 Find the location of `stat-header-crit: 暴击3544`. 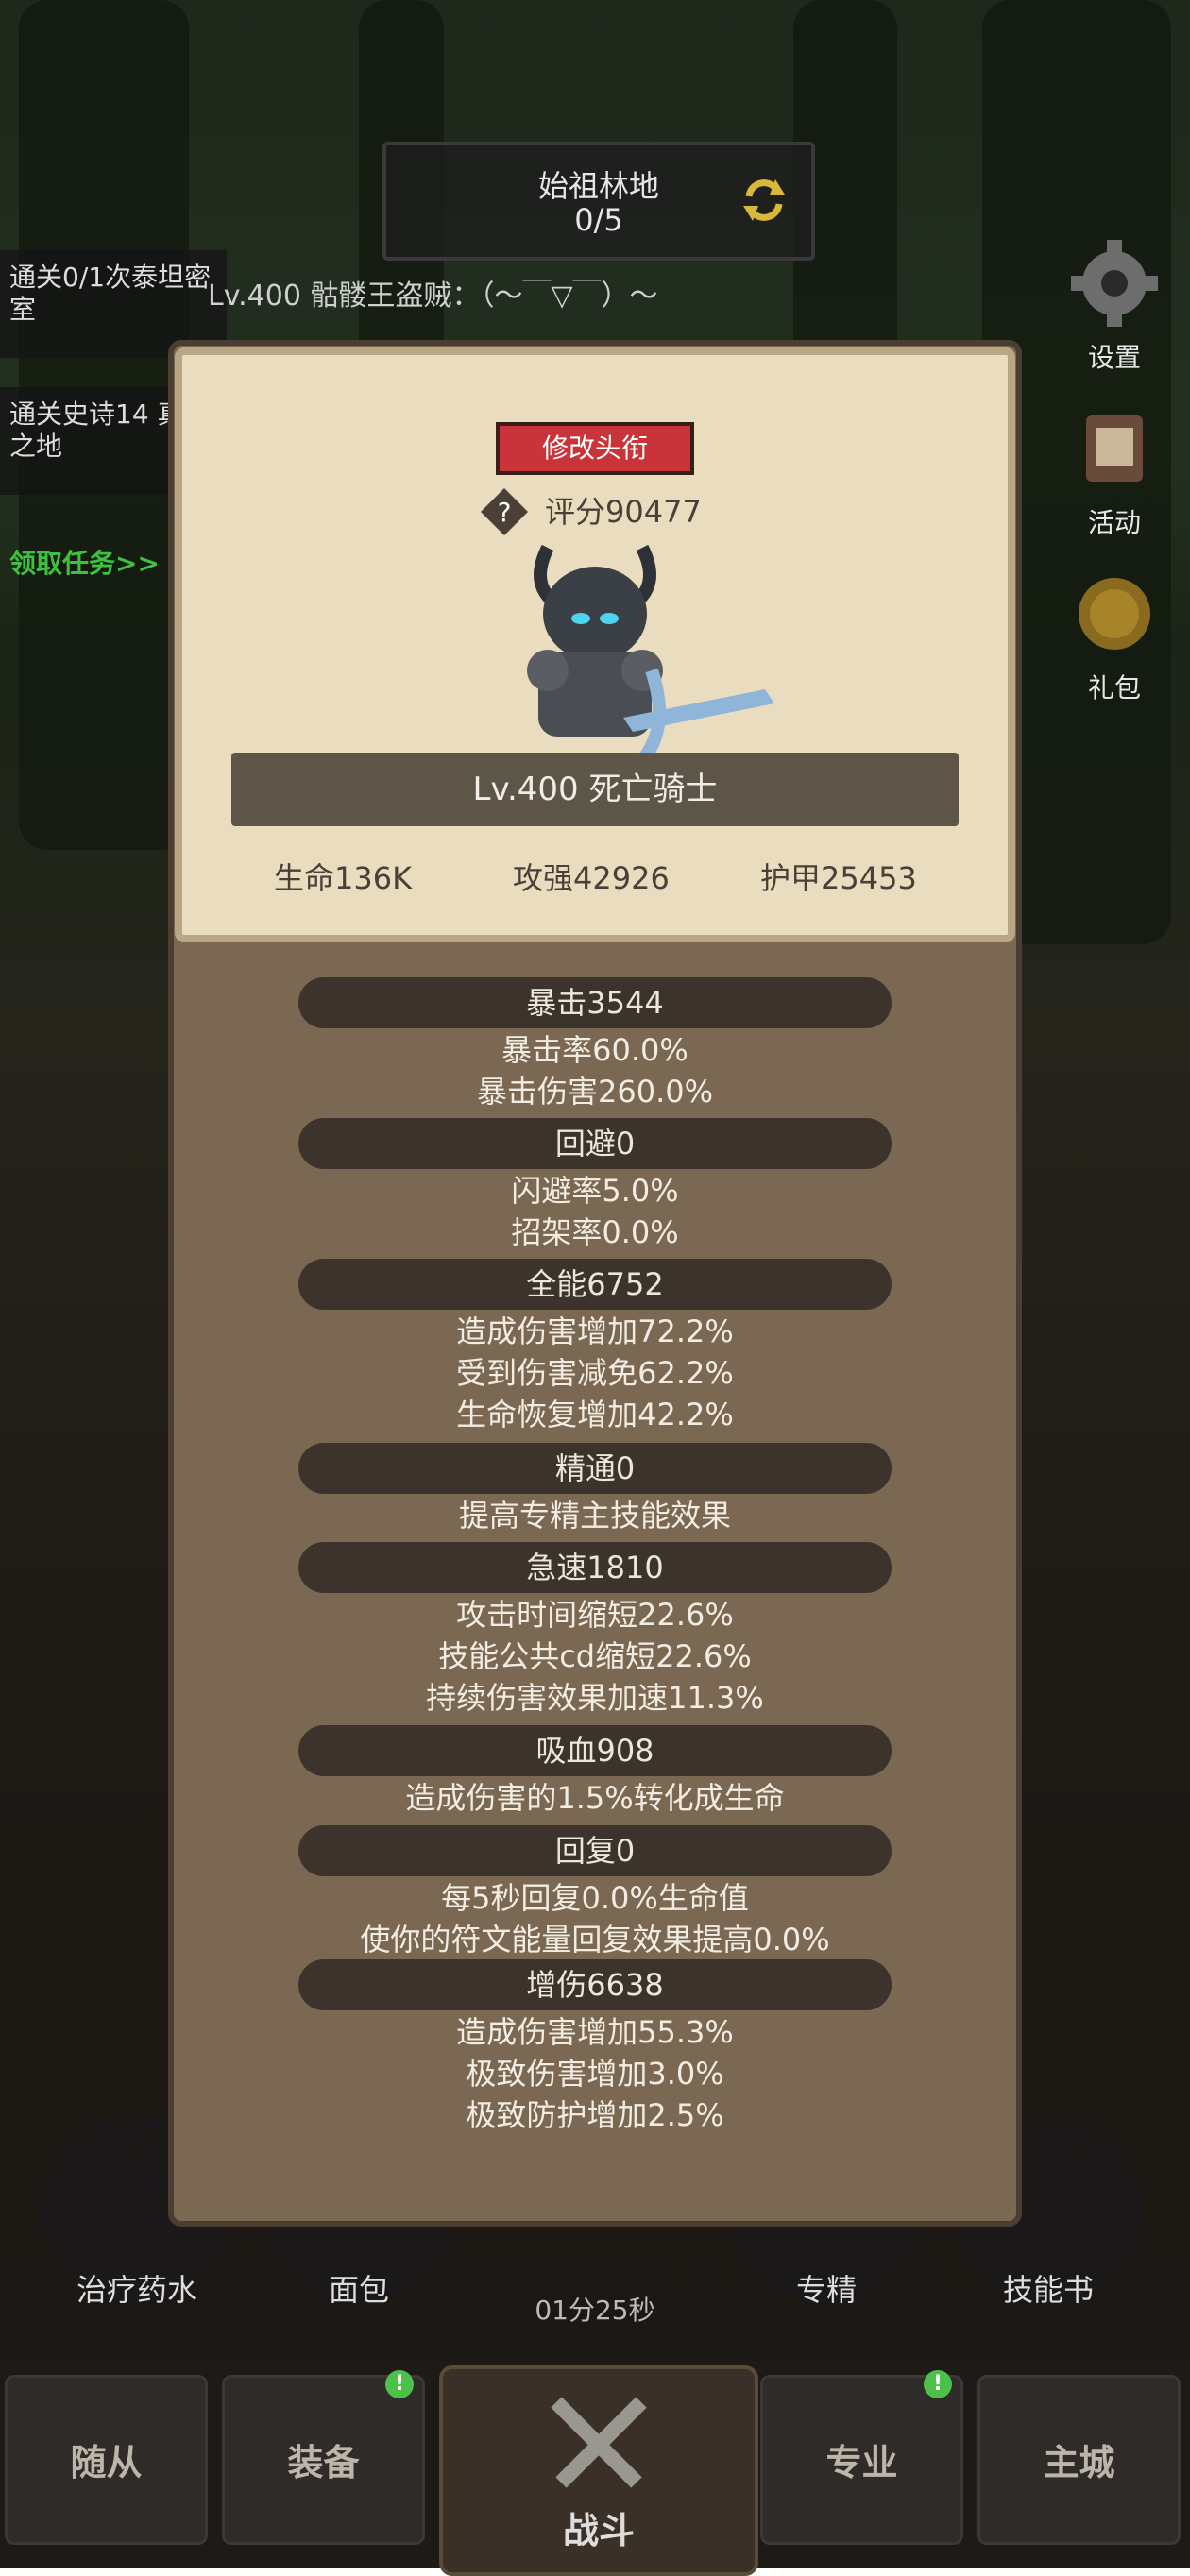

stat-header-crit: 暴击3544 is located at coordinates (595, 1002).